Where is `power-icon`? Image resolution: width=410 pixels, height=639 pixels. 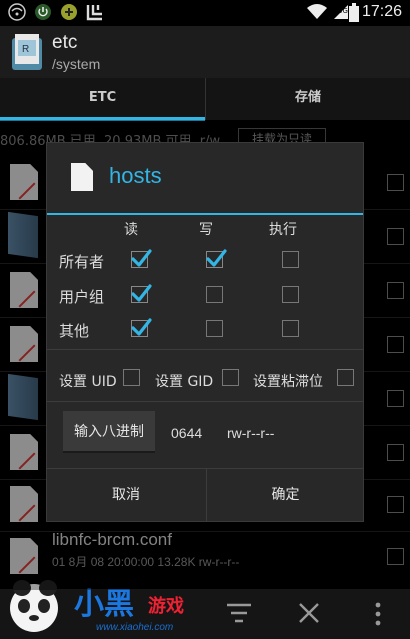 power-icon is located at coordinates (43, 12).